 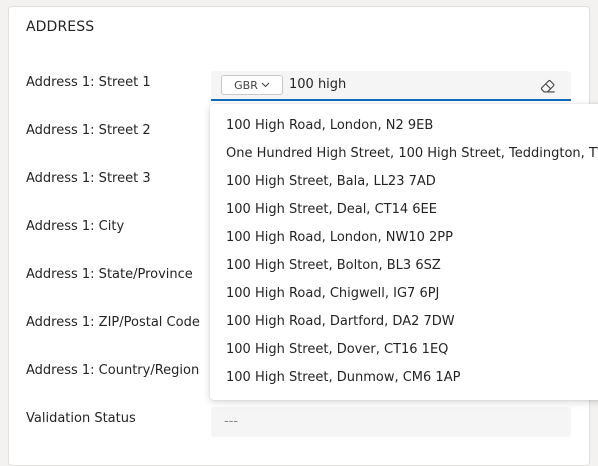 I want to click on validation-status-value: ---, so click(x=231, y=421).